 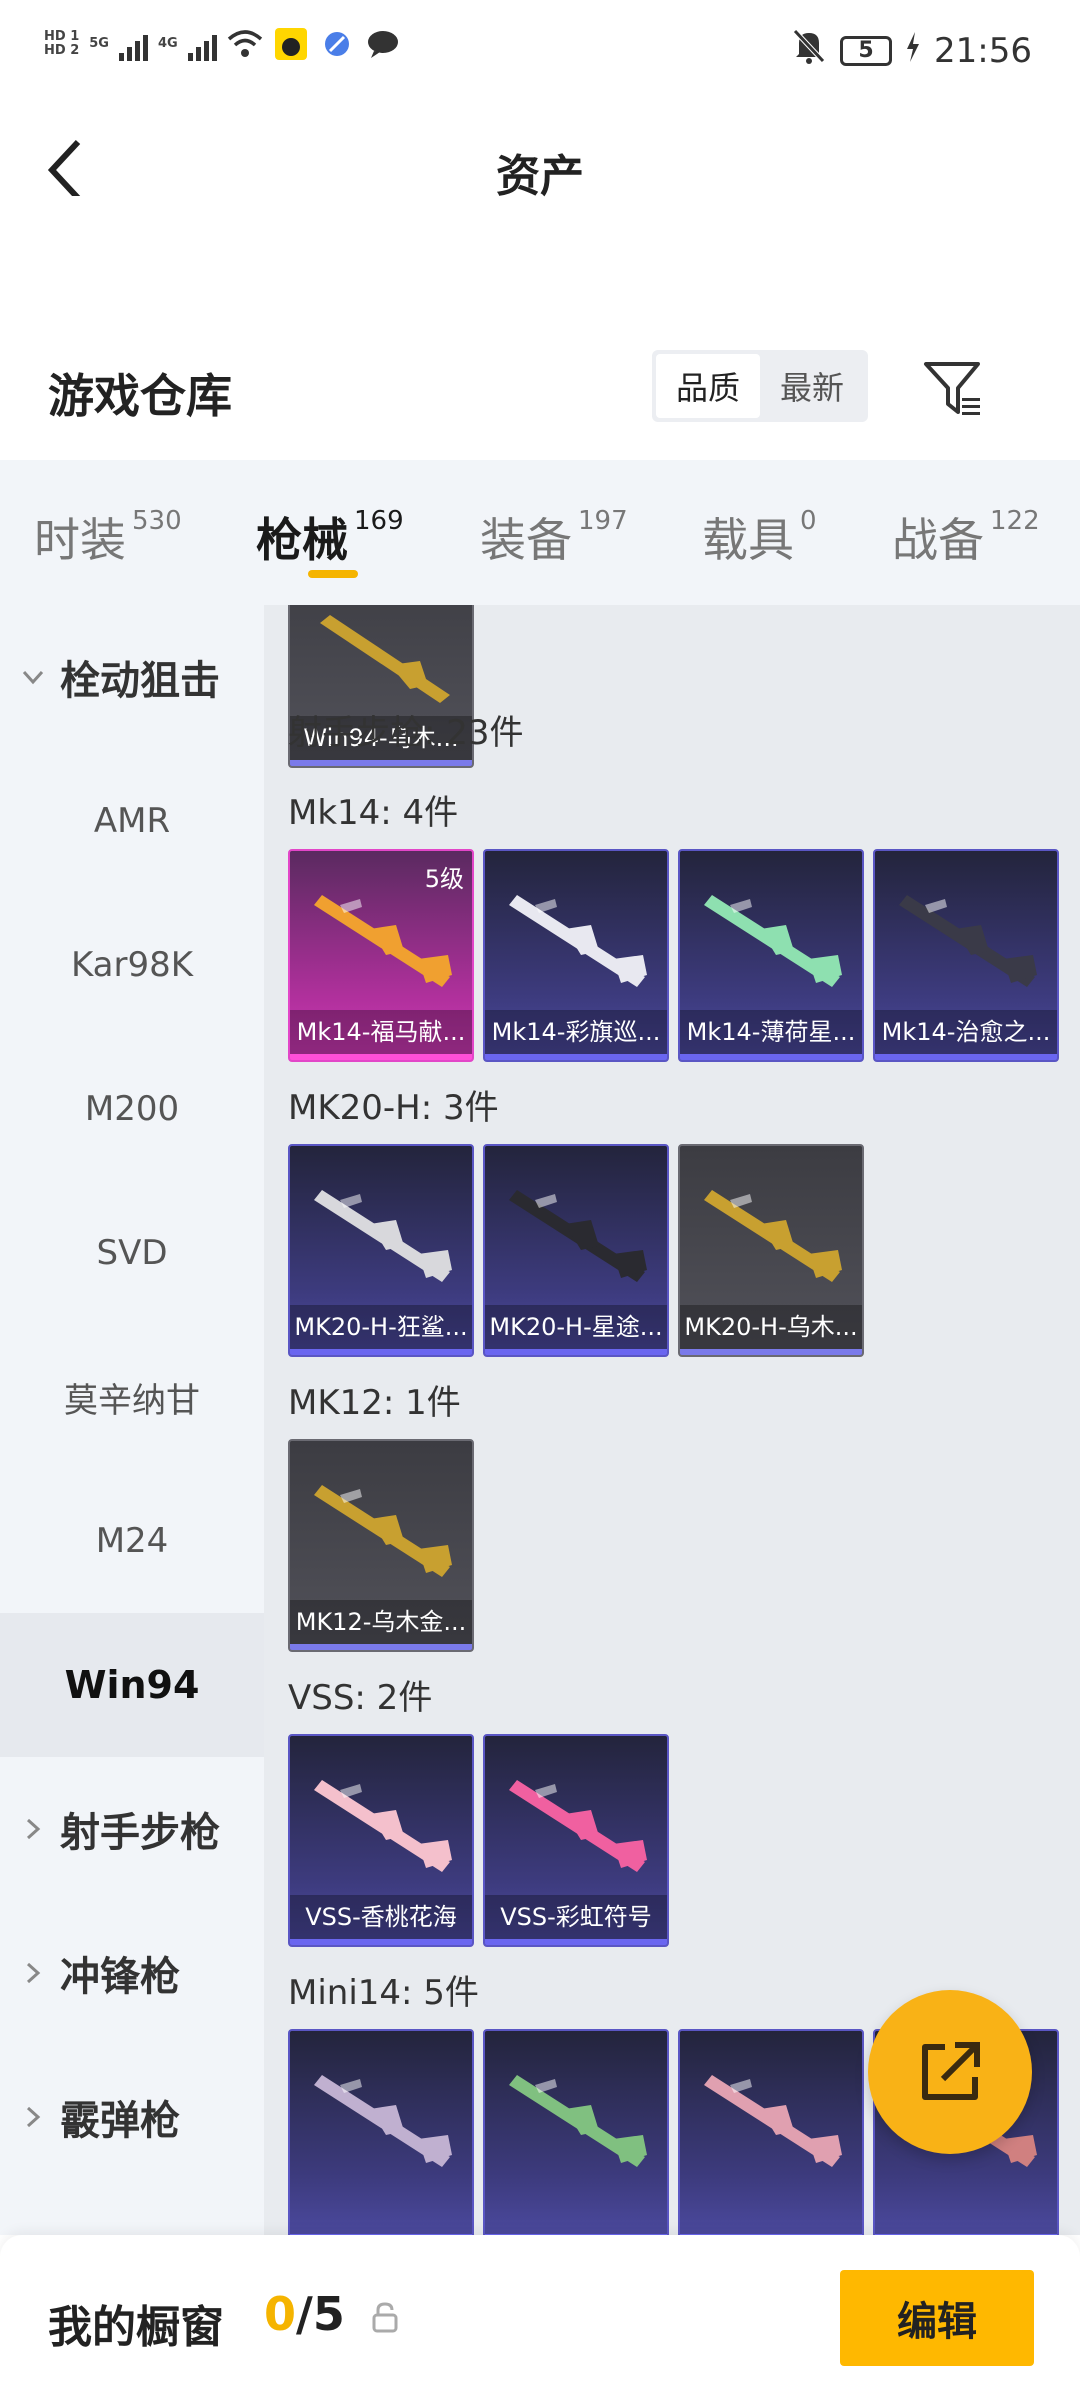 I want to click on sidebar-category-label: 冲锋枪, so click(x=120, y=1977).